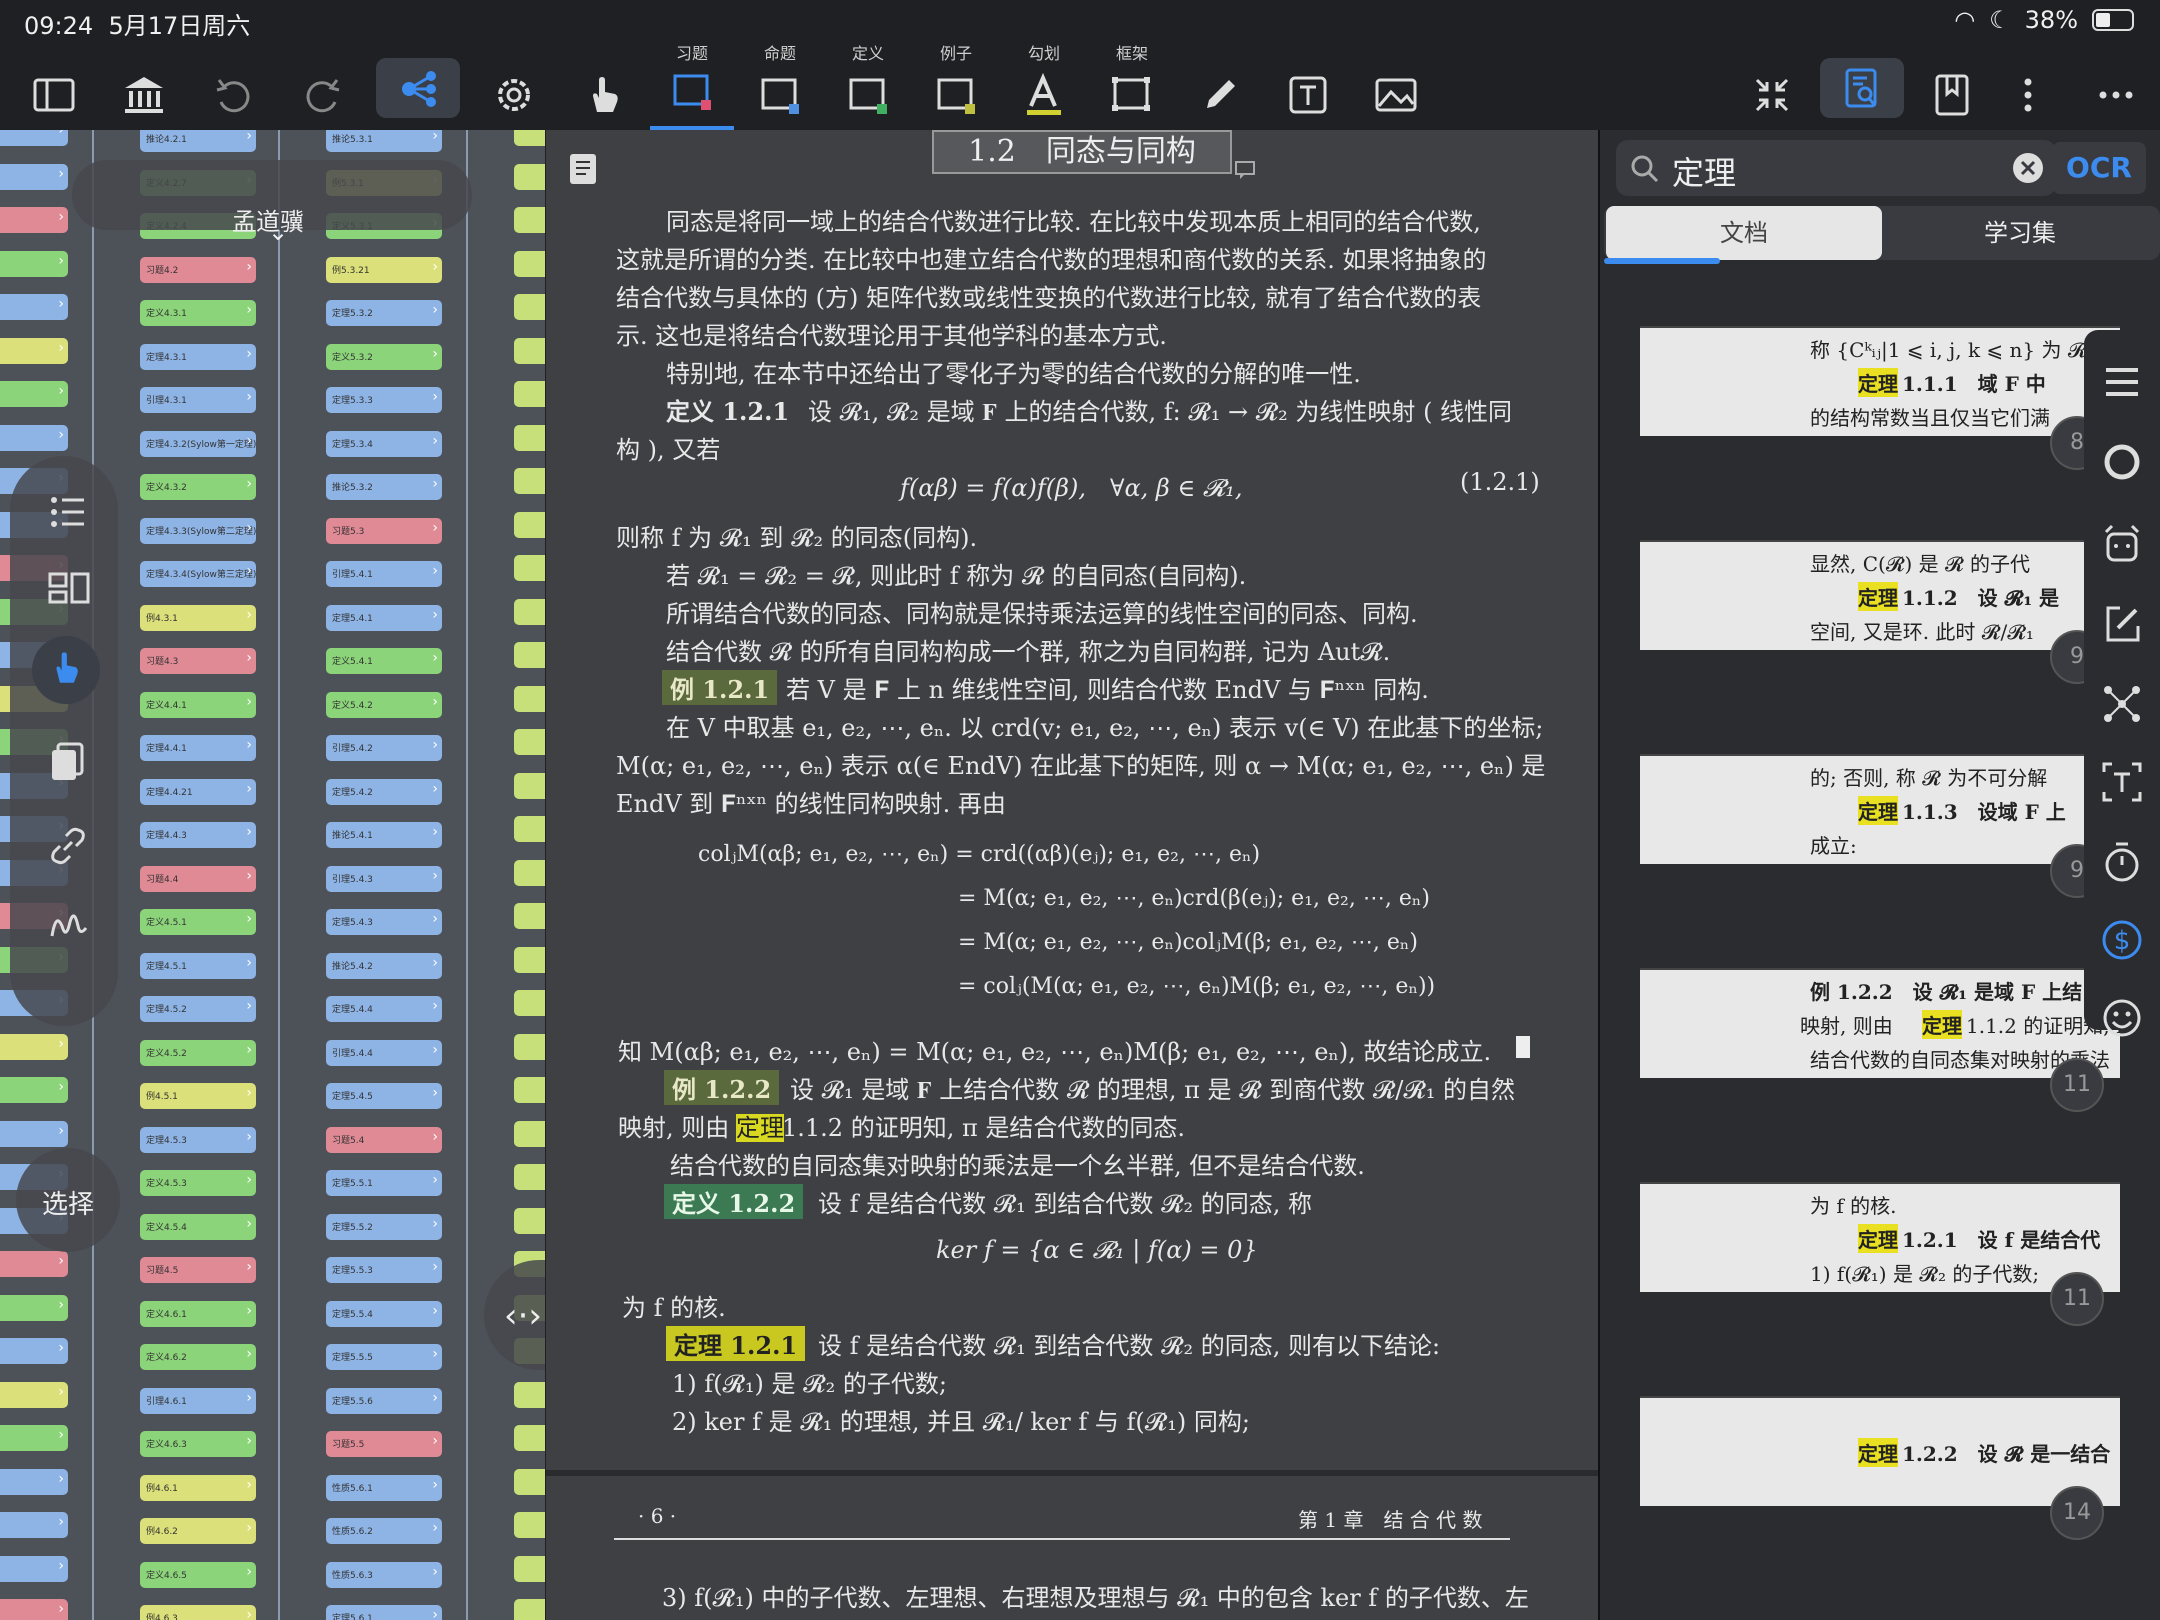 The image size is (2160, 1620). What do you see at coordinates (198, 1096) in the screenshot?
I see `mindmap-node: 例4.5.1` at bounding box center [198, 1096].